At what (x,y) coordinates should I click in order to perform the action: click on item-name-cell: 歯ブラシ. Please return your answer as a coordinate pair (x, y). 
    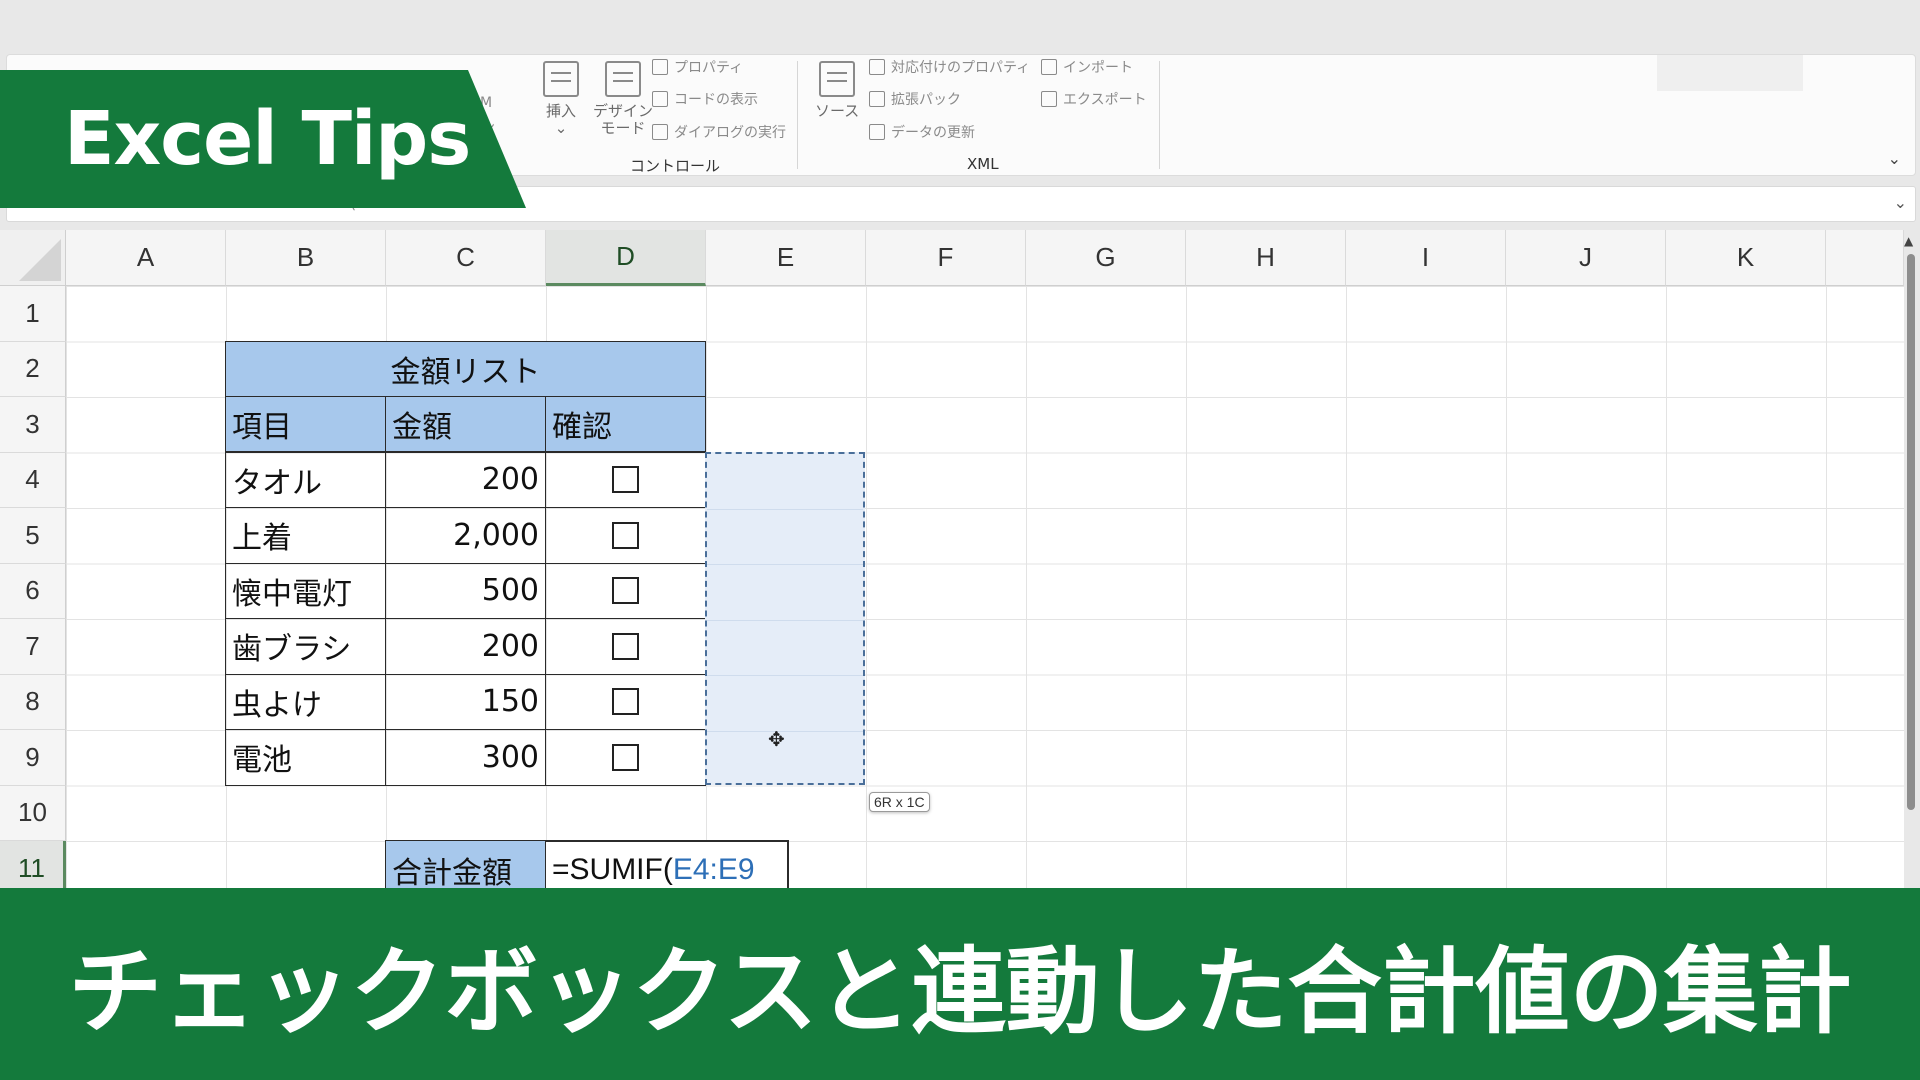
    Looking at the image, I should click on (305, 646).